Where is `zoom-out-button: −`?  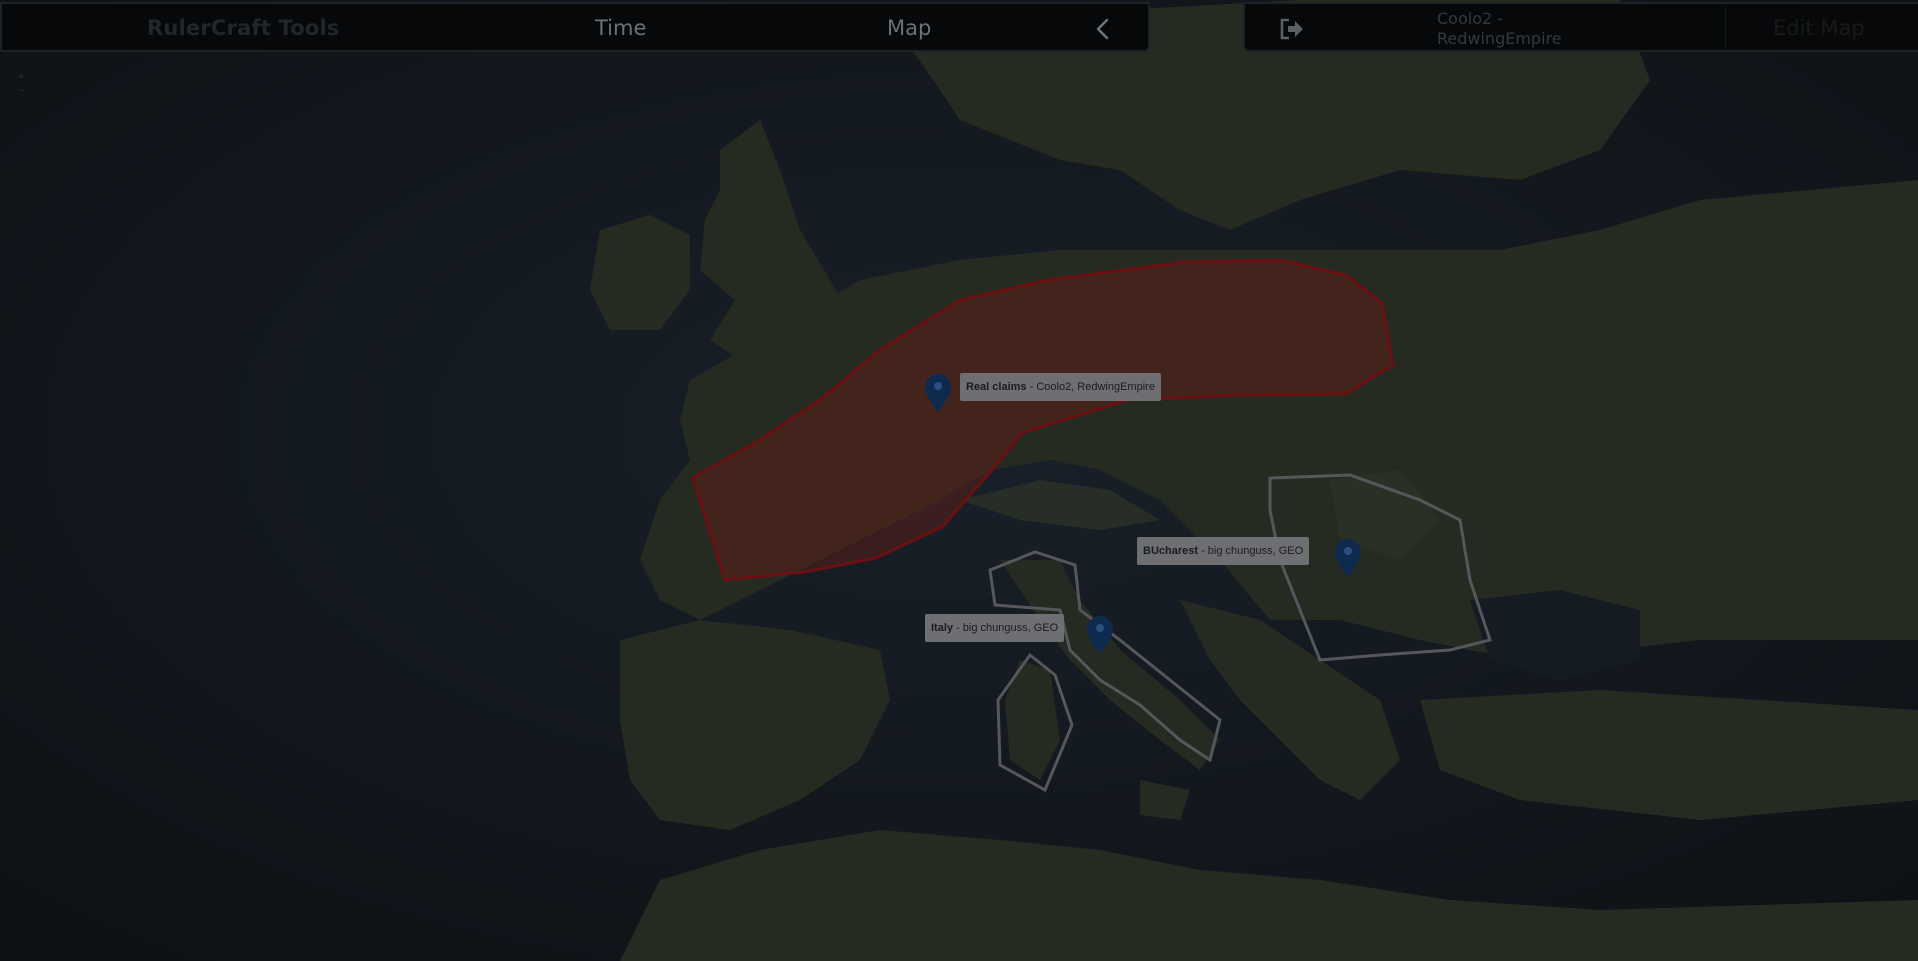 zoom-out-button: − is located at coordinates (21, 91).